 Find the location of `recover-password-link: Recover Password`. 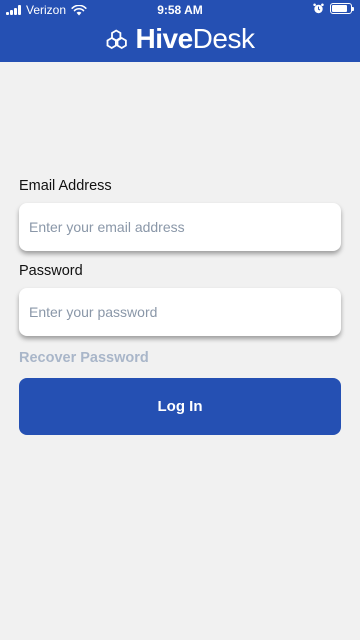

recover-password-link: Recover Password is located at coordinates (180, 358).